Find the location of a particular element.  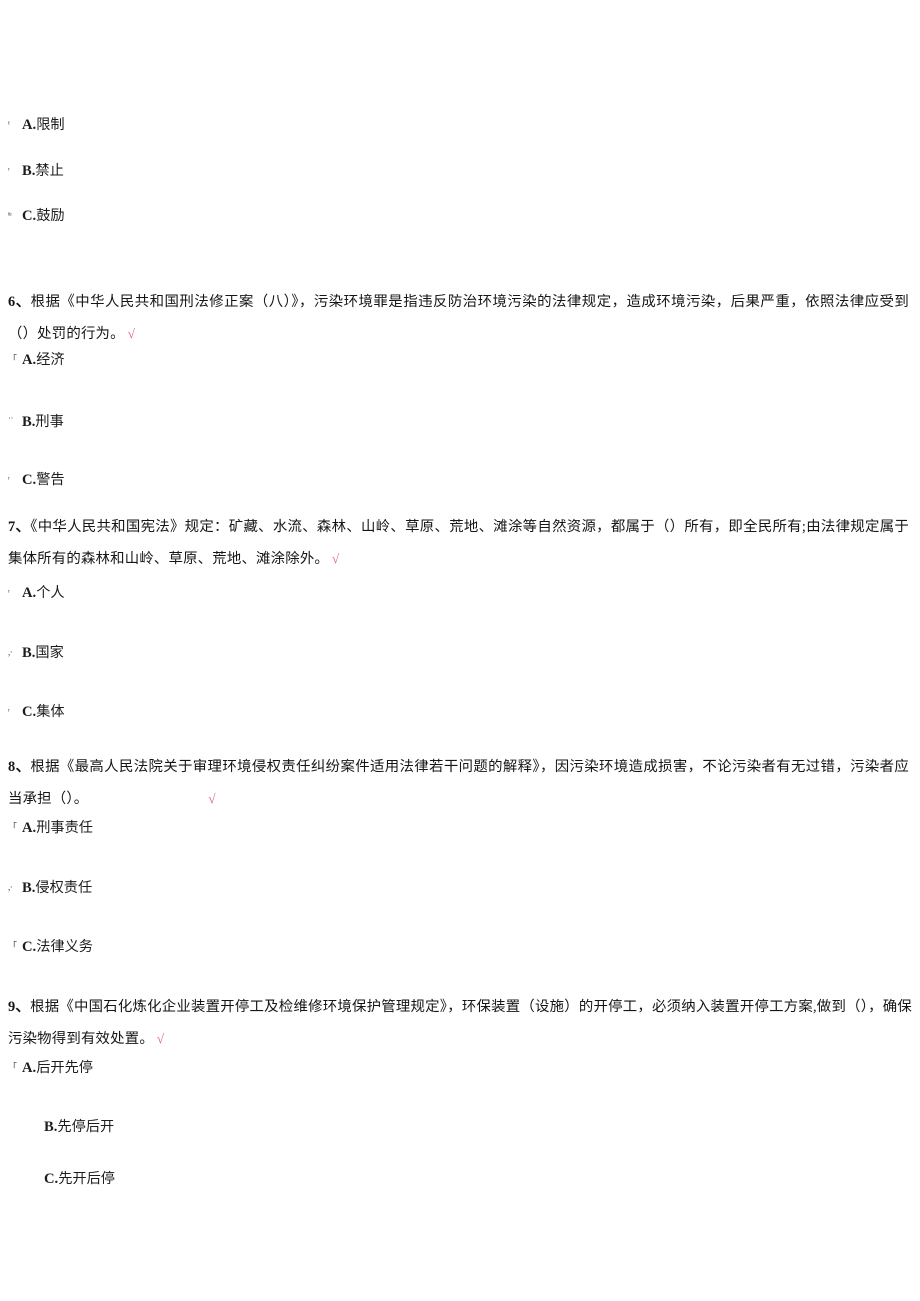

option-group-q6: 「A.经济 ˙˙ B.刑事 ʳ C.警告 is located at coordinates (460, 420).